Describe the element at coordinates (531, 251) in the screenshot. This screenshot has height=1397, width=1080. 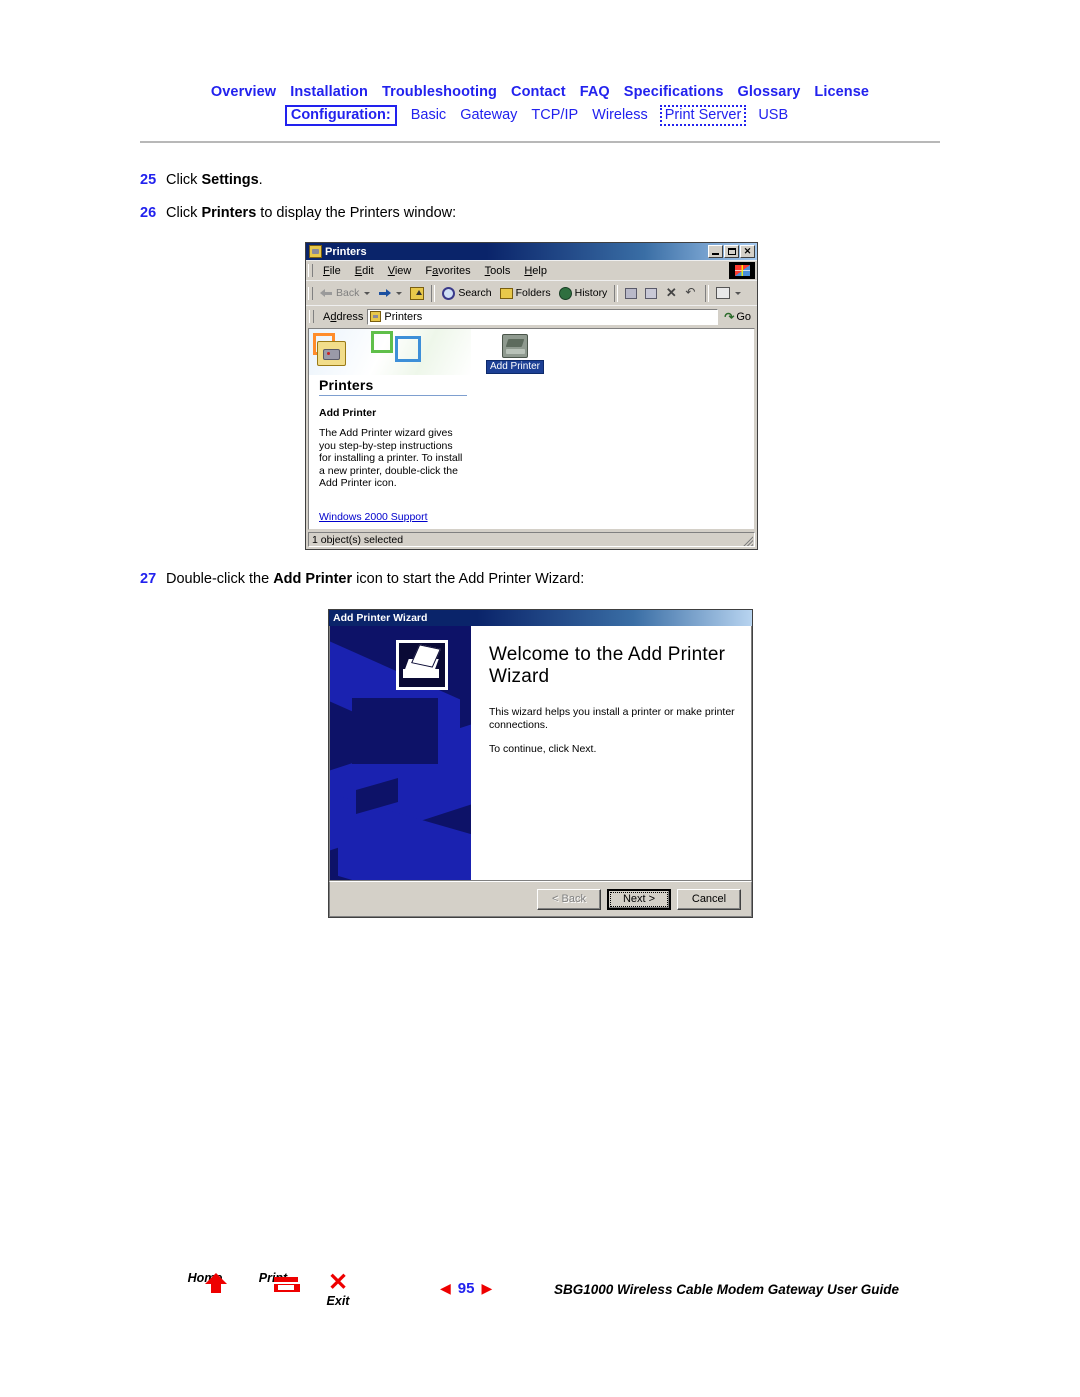
I see `printers-titlebar: Printers ✕` at that location.